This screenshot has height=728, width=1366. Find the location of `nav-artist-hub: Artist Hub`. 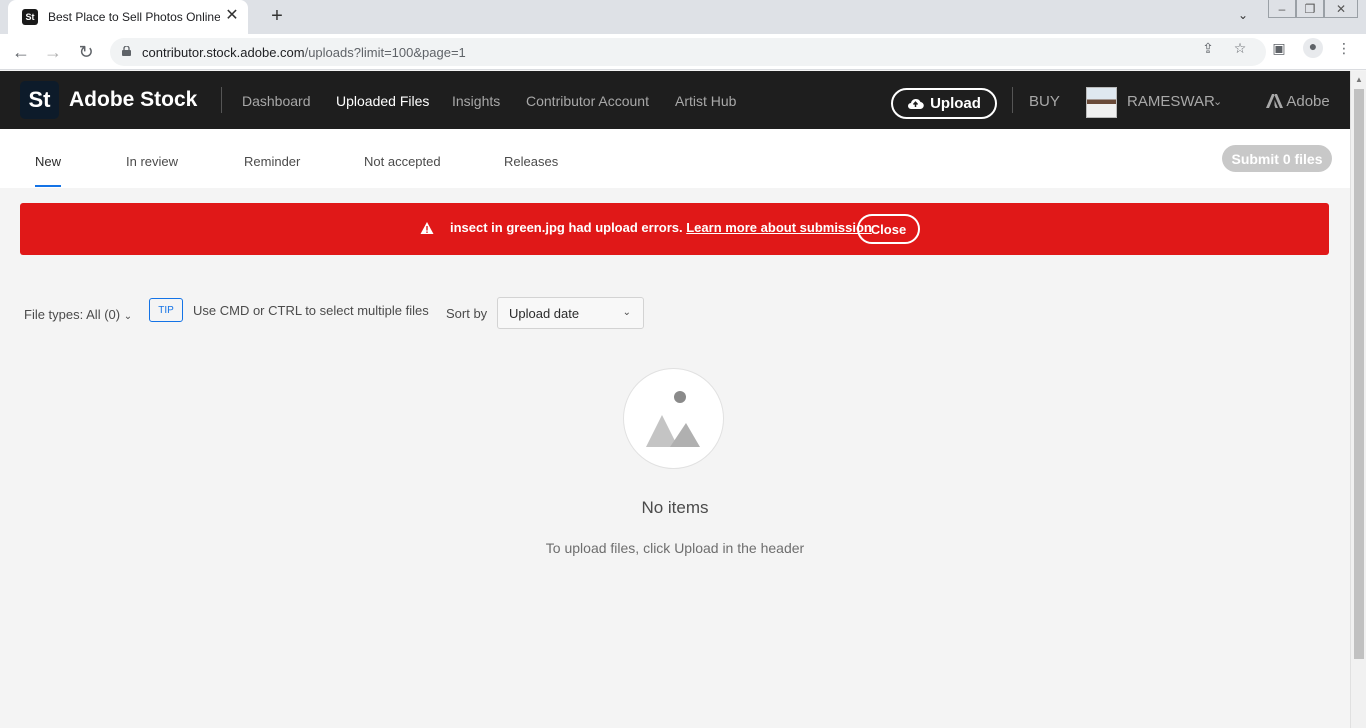

nav-artist-hub: Artist Hub is located at coordinates (705, 101).